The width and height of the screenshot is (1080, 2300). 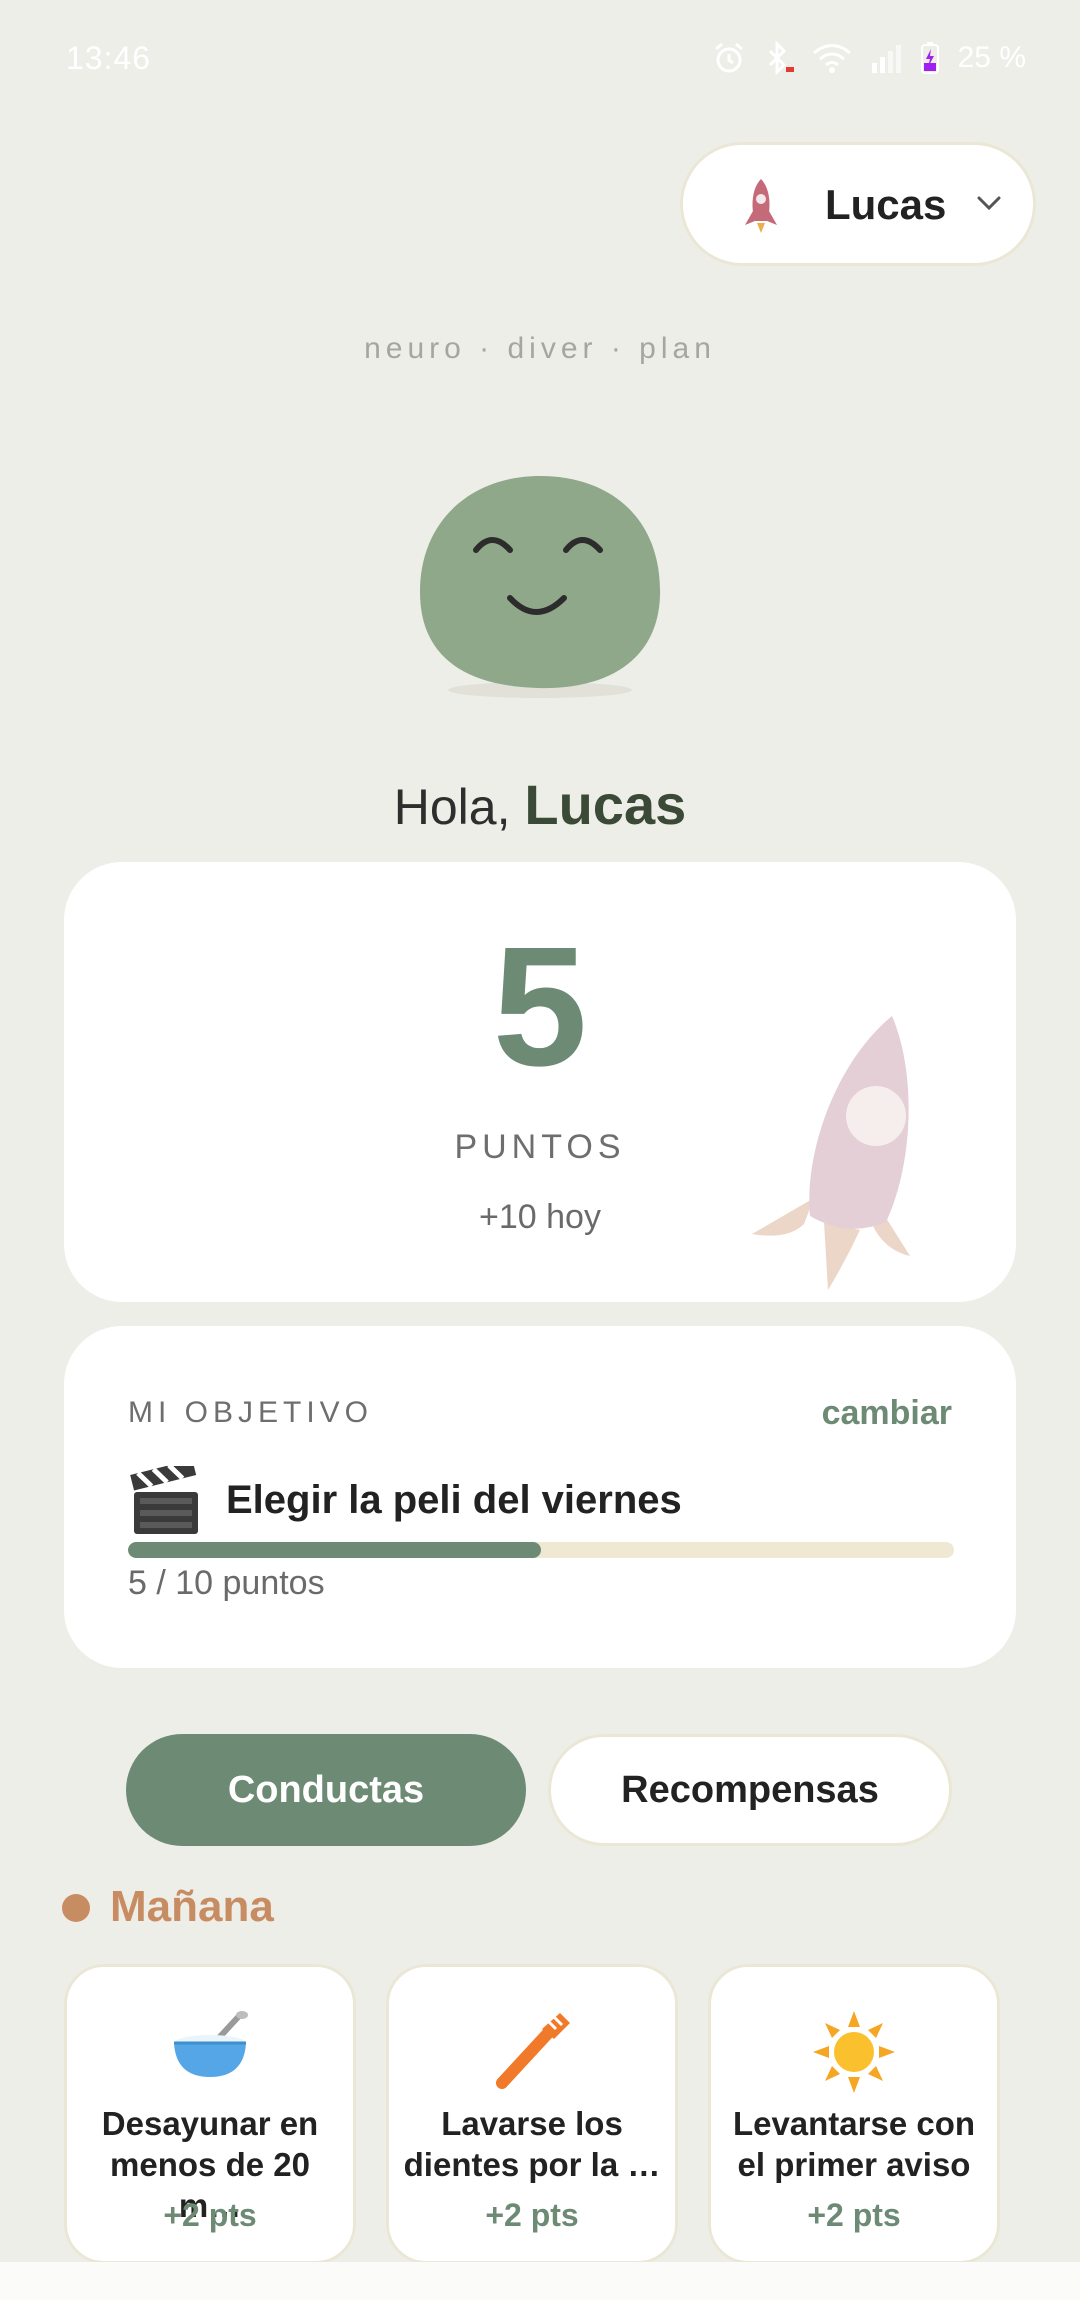 What do you see at coordinates (886, 58) in the screenshot?
I see `signal-icon` at bounding box center [886, 58].